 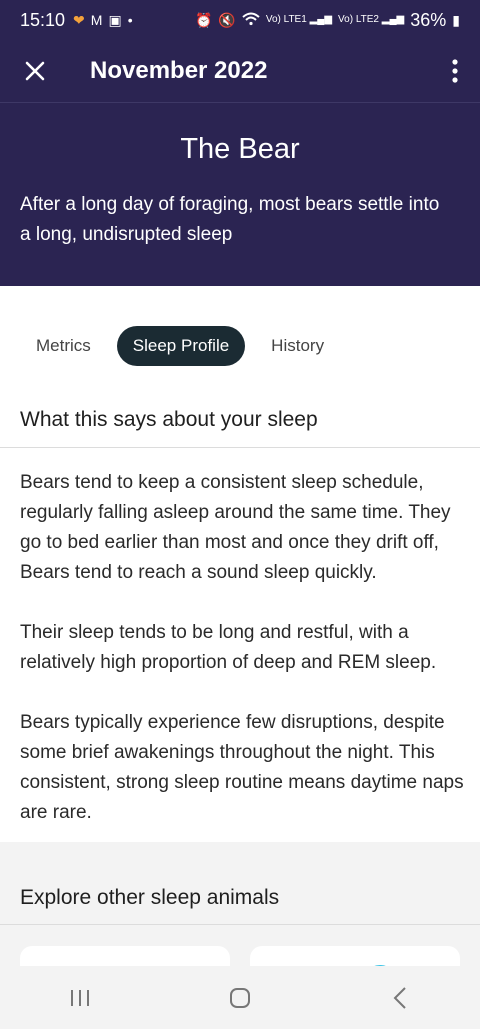 What do you see at coordinates (79, 20) in the screenshot?
I see `app-notification-icon: ❤` at bounding box center [79, 20].